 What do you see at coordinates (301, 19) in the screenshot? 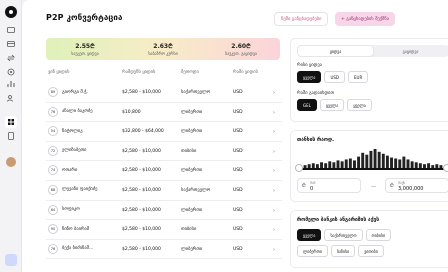
I see `my-ads-button: ჩემი განცხადებები` at bounding box center [301, 19].